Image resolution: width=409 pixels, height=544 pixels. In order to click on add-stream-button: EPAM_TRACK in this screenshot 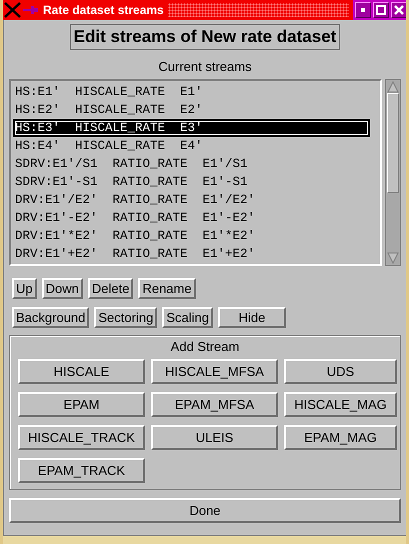, I will do `click(81, 470)`.